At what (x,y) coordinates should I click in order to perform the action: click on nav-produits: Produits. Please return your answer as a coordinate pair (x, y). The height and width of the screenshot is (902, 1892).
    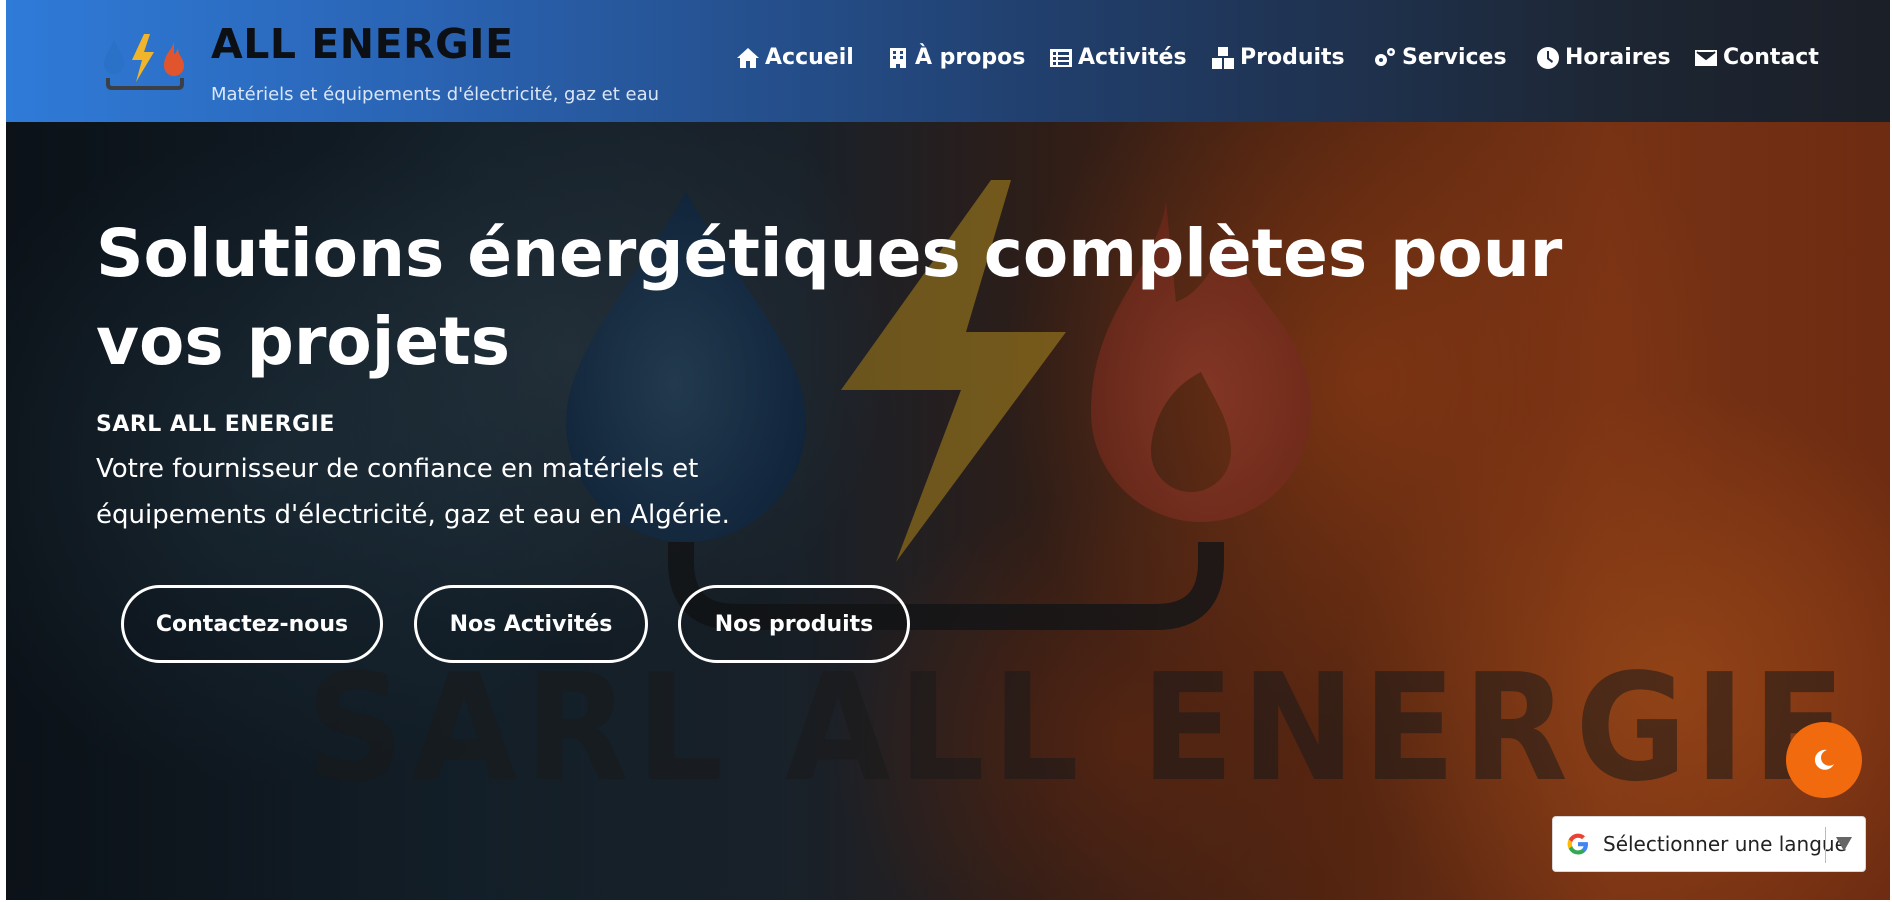
    Looking at the image, I should click on (1278, 57).